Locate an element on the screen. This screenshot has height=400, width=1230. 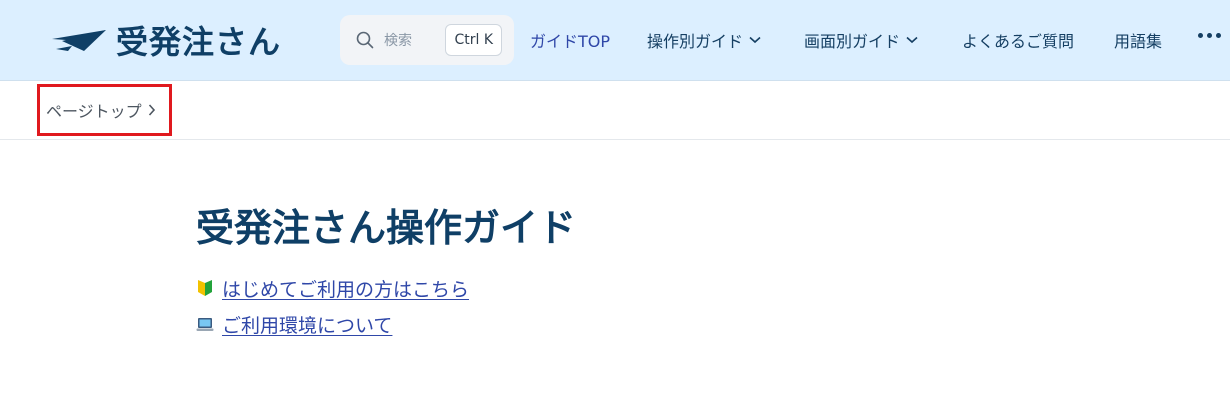
main-content: 受発注さん操作ガイド はじめてご利用の方はこちら ご利用環境について is located at coordinates (386, 271).